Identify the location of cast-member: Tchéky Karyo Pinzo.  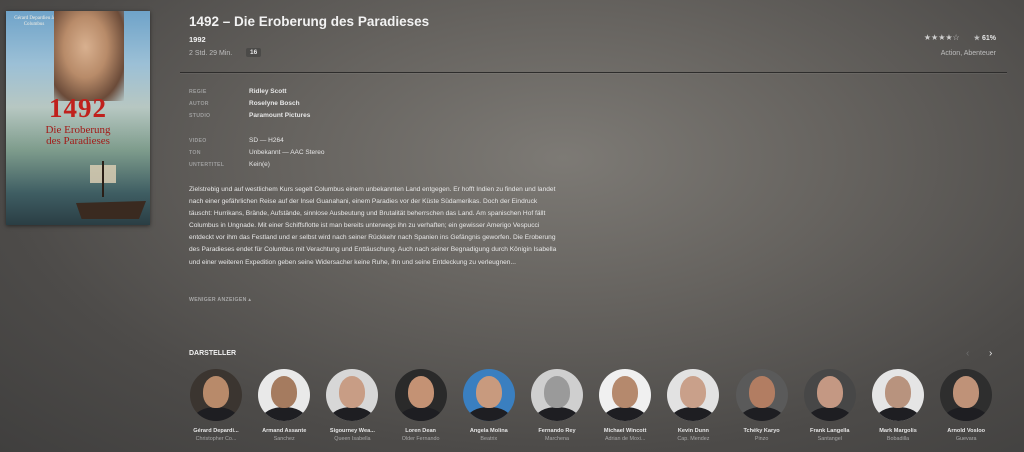
(762, 405).